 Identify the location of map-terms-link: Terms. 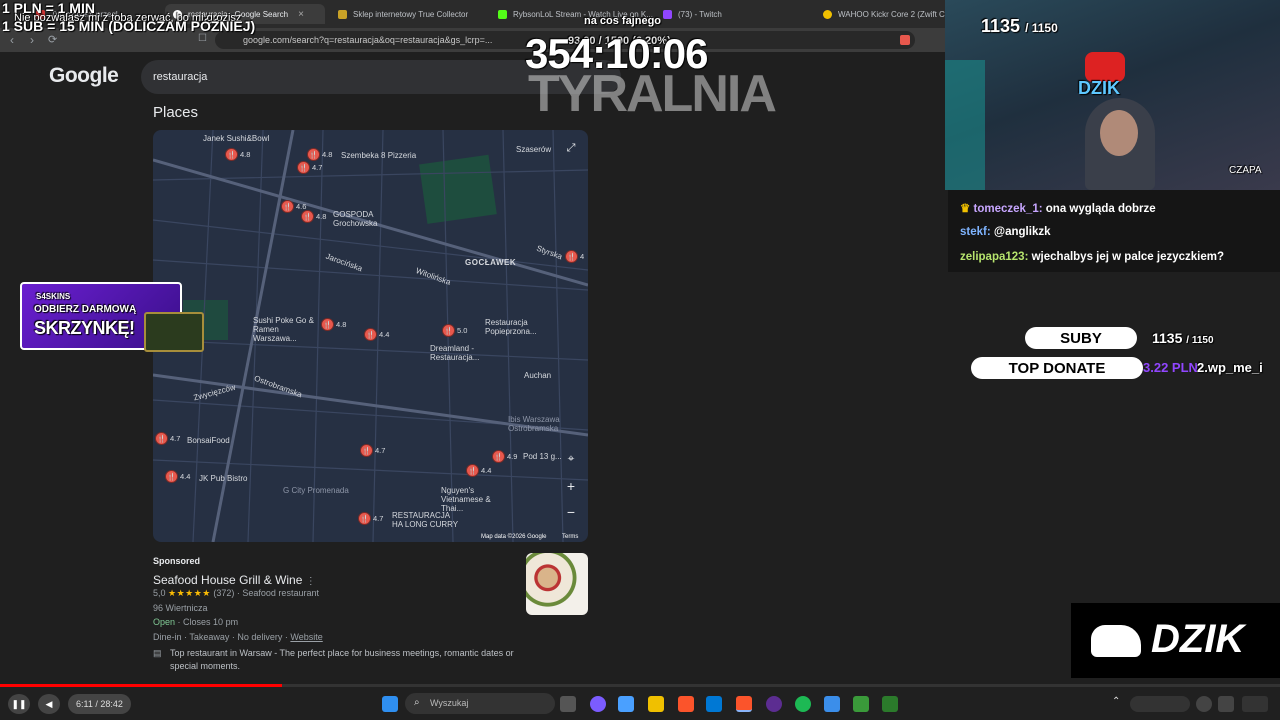
(570, 537).